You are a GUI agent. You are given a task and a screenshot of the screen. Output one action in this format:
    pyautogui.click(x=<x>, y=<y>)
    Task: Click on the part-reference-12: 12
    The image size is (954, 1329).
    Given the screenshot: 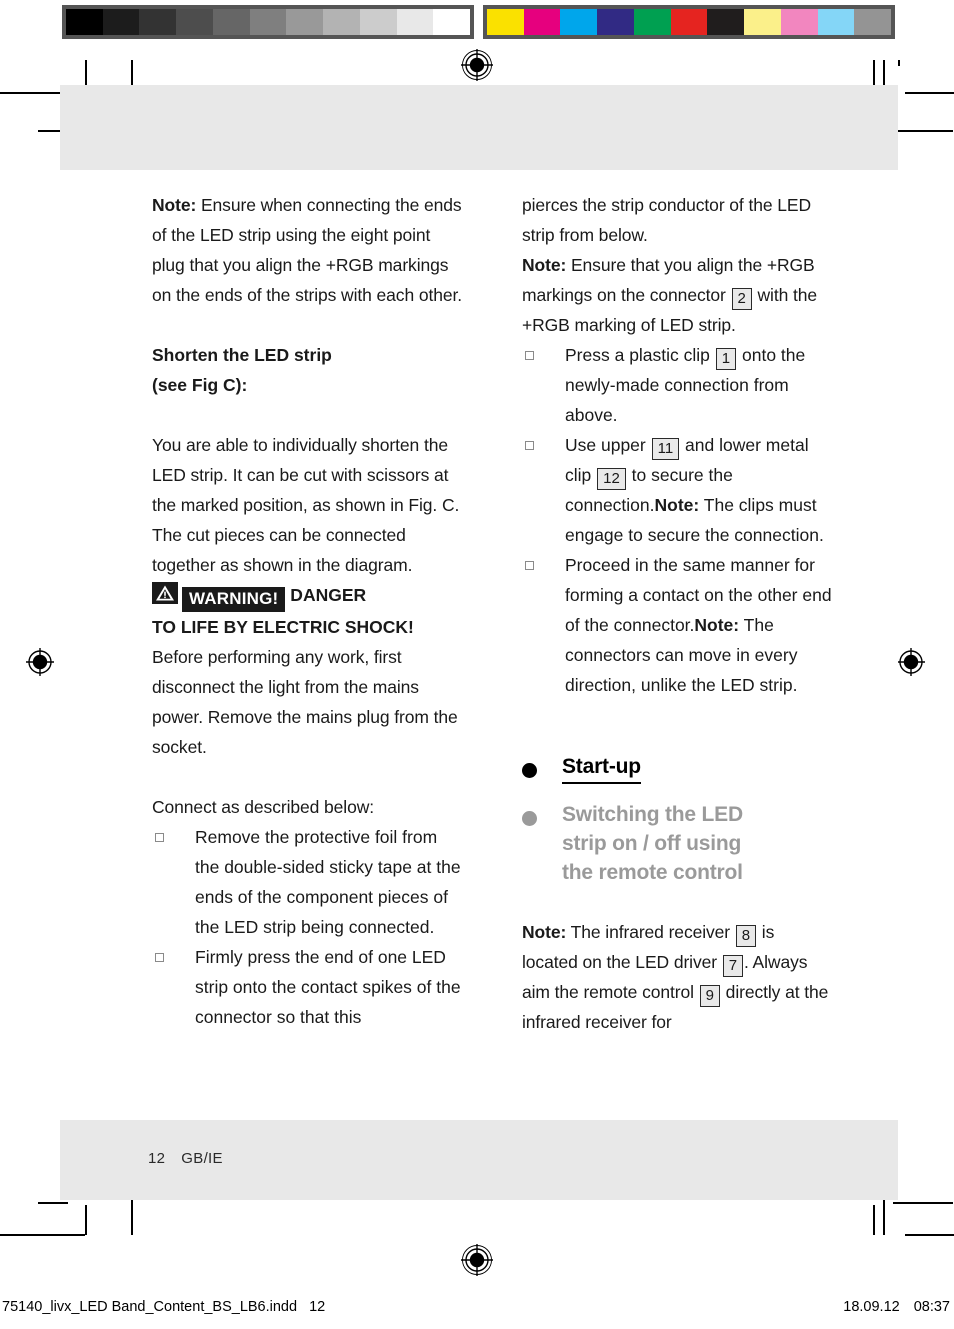 What is the action you would take?
    pyautogui.click(x=611, y=479)
    